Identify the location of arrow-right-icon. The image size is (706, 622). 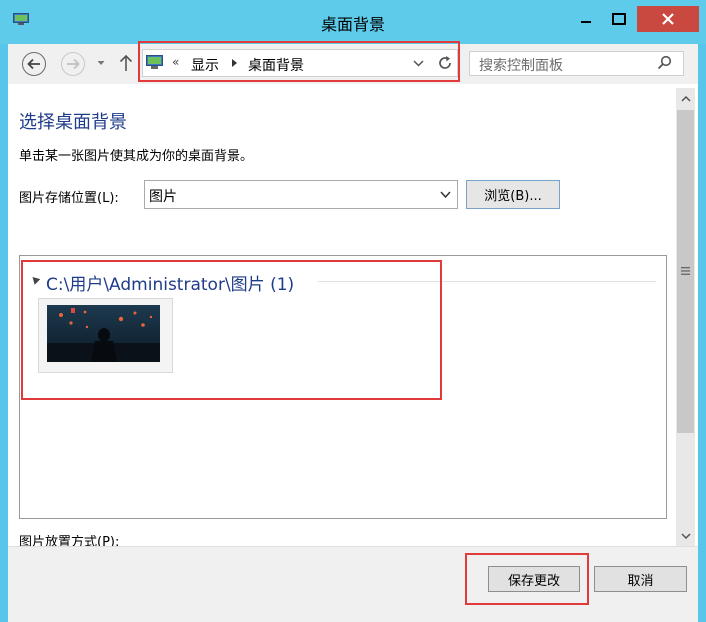
(73, 64).